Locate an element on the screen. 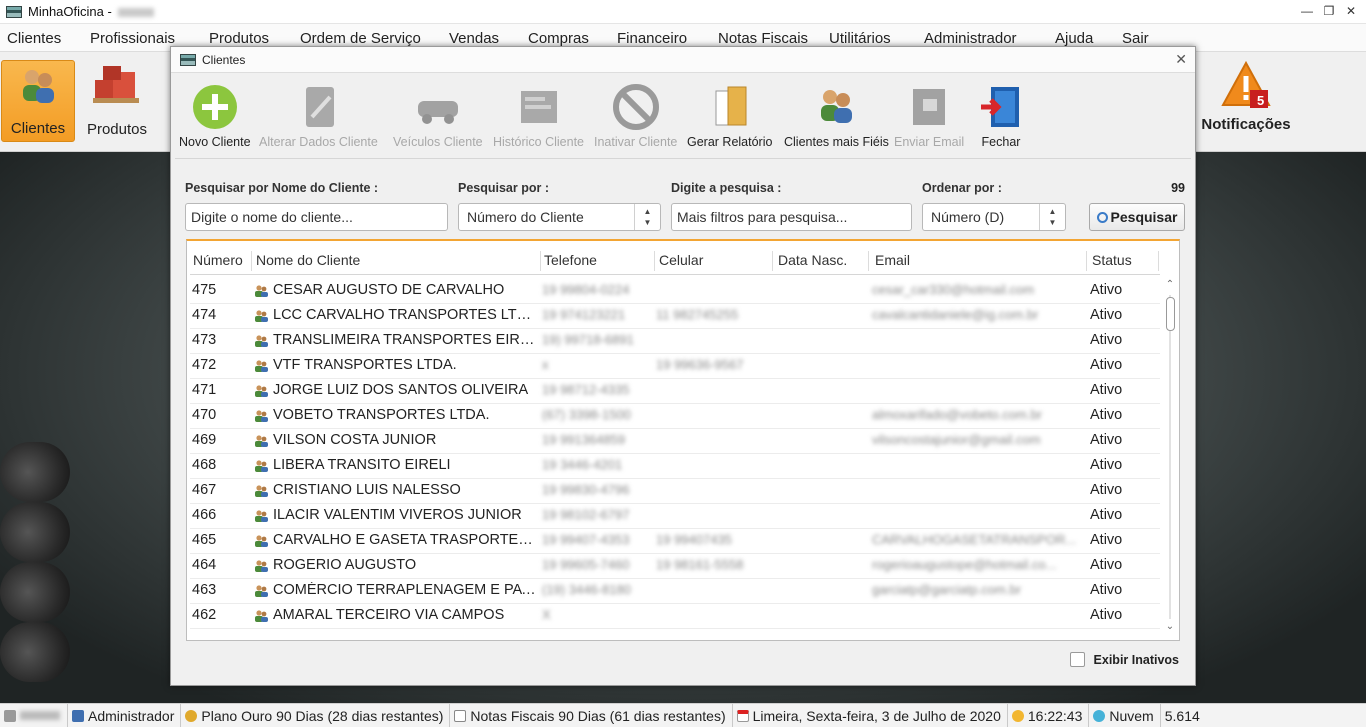 Image resolution: width=1366 pixels, height=727 pixels. dialog-title-bar: Clientes ✕ is located at coordinates (683, 60).